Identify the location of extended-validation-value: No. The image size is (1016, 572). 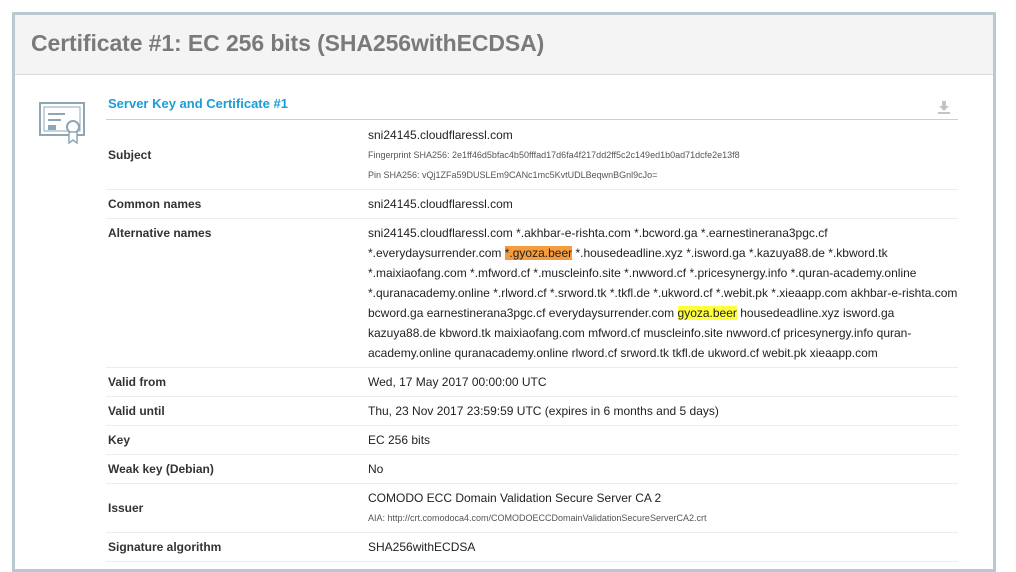
(663, 567).